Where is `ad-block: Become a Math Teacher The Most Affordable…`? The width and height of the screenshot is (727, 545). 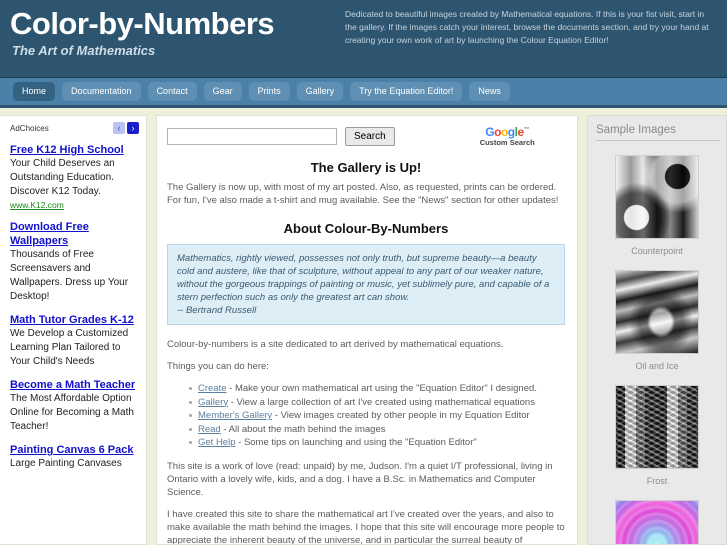
ad-block: Become a Math Teacher The Most Affordable… is located at coordinates (74, 406).